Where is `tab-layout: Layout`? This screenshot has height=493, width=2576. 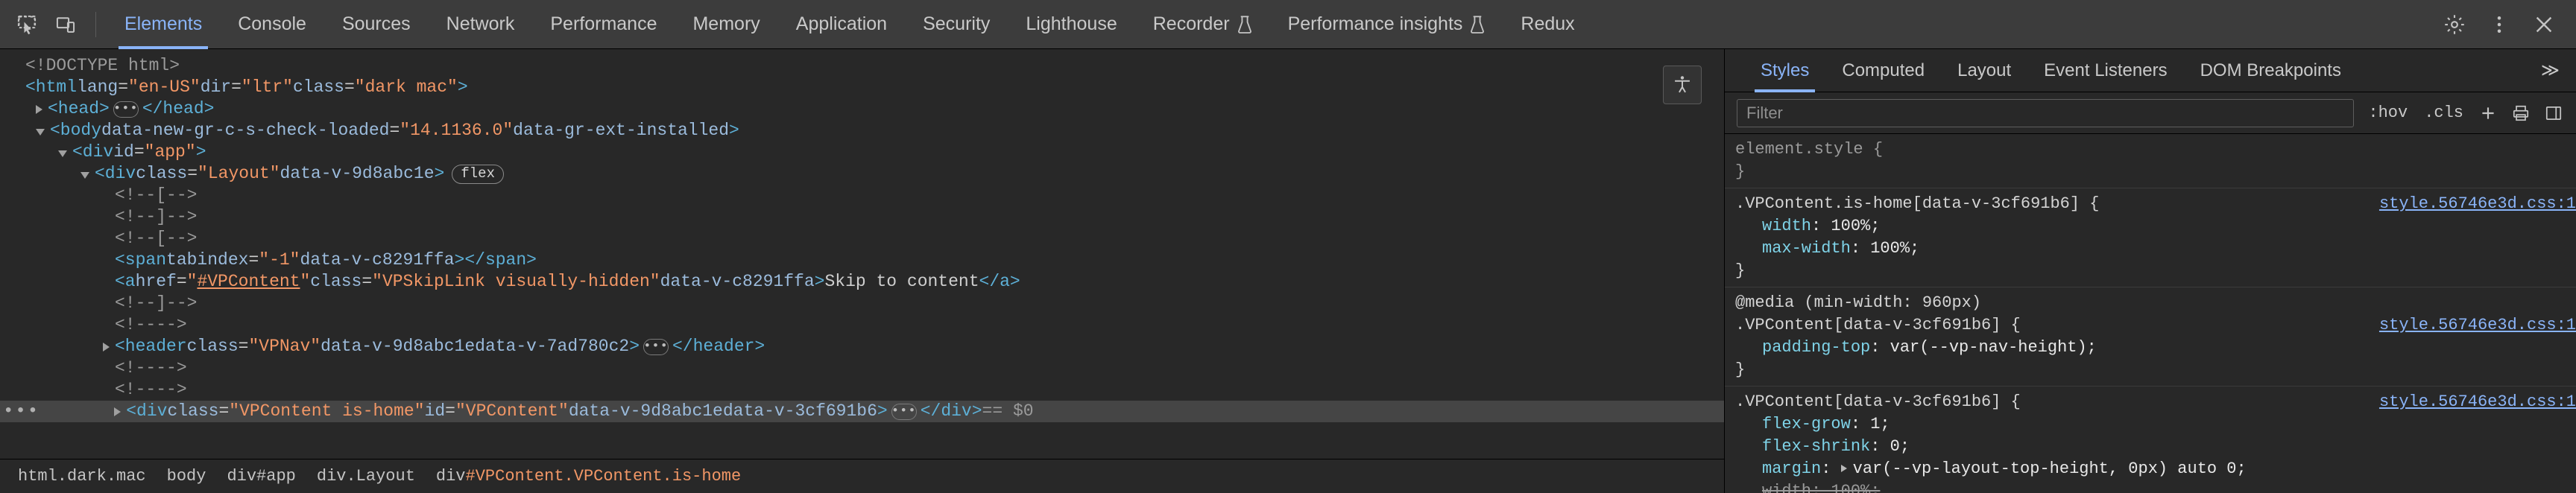
tab-layout: Layout is located at coordinates (1984, 70).